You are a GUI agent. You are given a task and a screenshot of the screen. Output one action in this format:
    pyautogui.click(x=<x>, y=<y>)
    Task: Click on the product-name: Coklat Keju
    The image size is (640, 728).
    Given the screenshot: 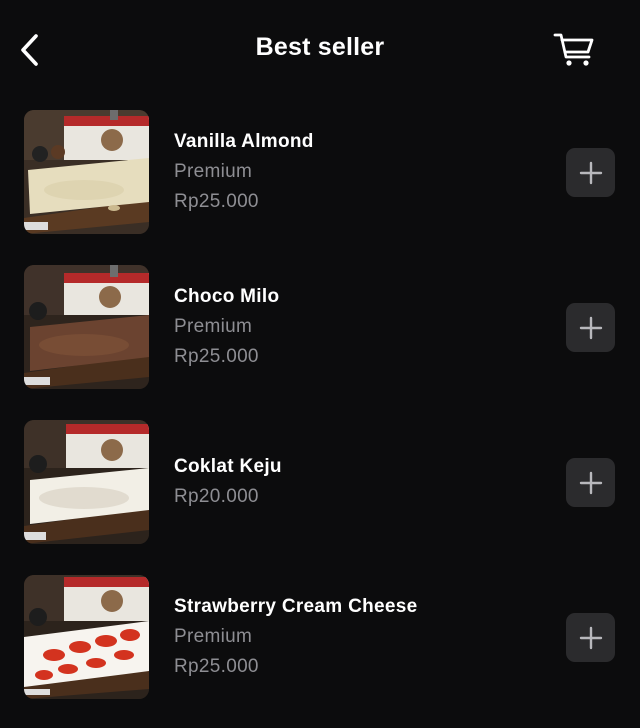 What is the action you would take?
    pyautogui.click(x=228, y=466)
    